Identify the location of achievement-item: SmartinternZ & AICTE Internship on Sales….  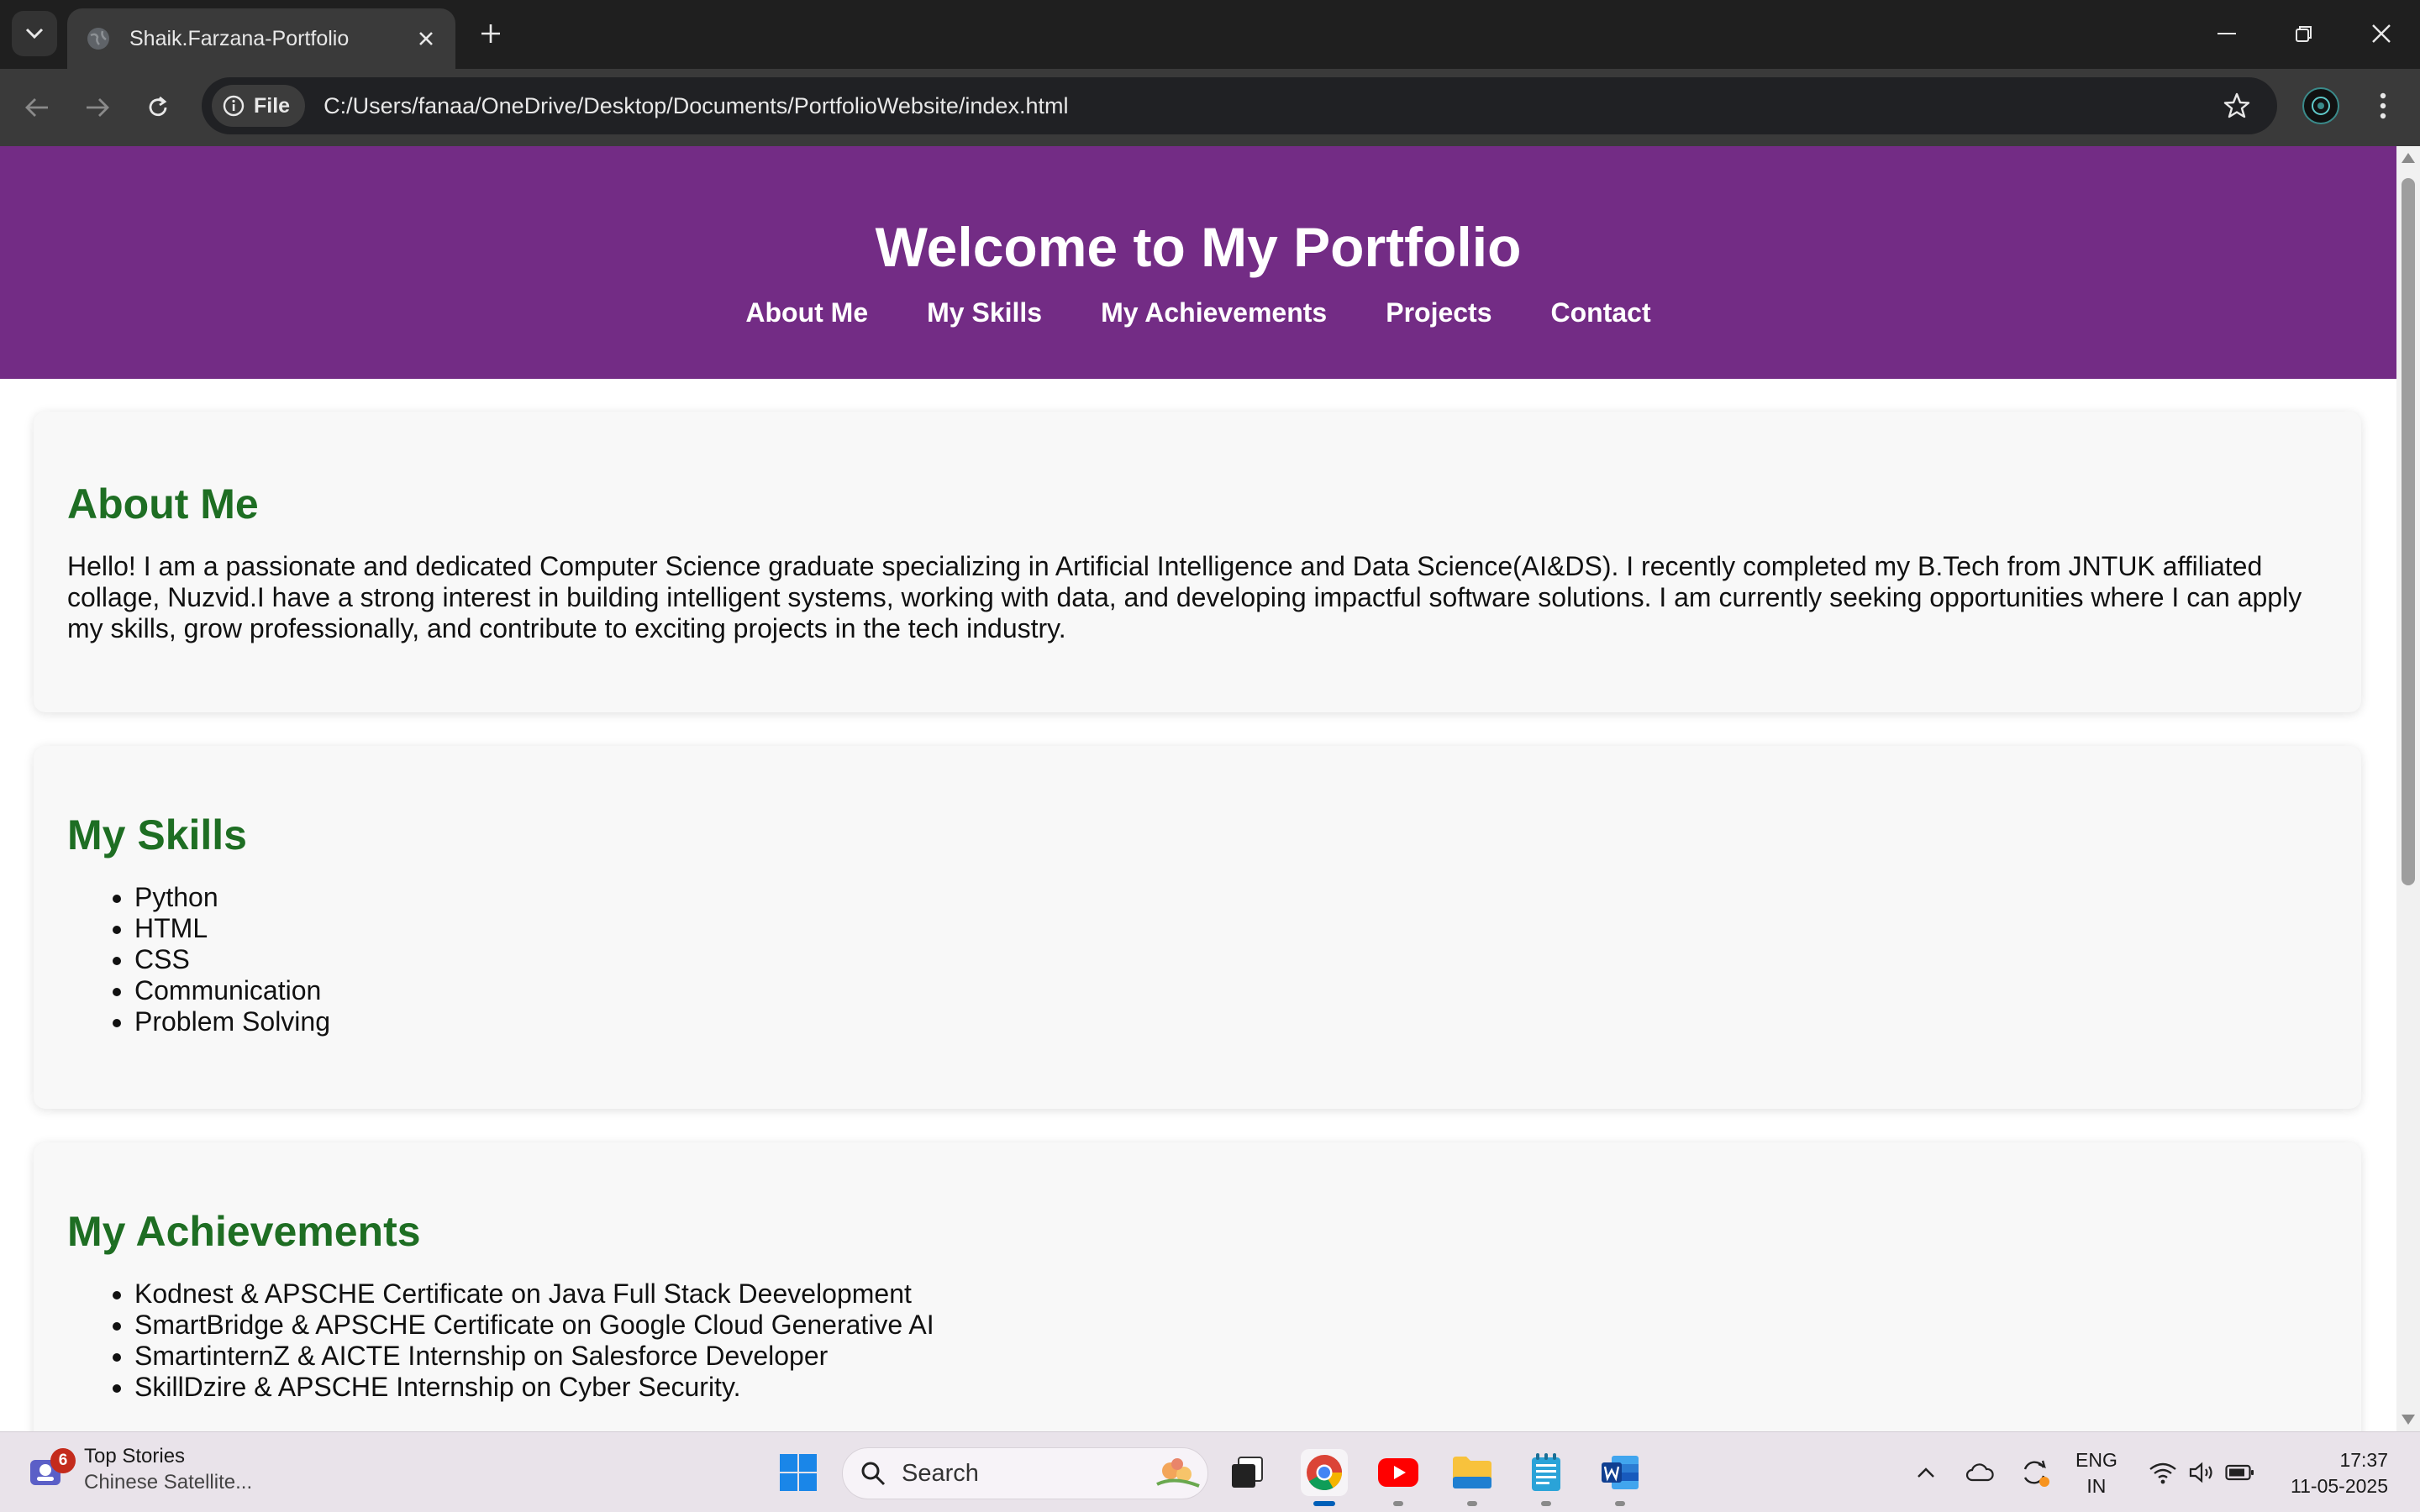
(1231, 1356).